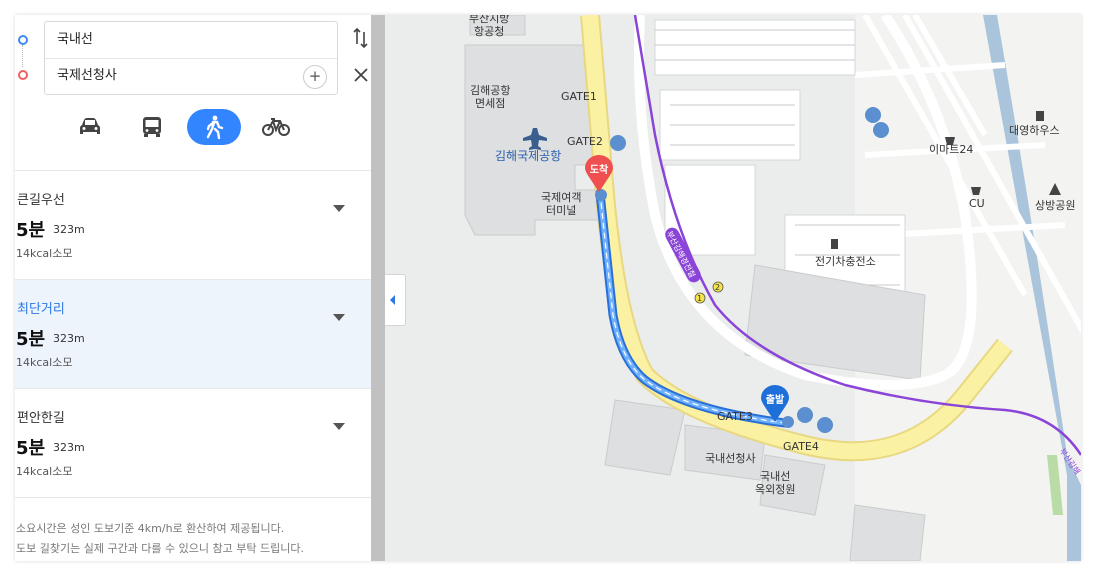 The height and width of the screenshot is (576, 1096). What do you see at coordinates (489, 26) in the screenshot?
I see `map-label-aviation-office: 부산지방 항공청` at bounding box center [489, 26].